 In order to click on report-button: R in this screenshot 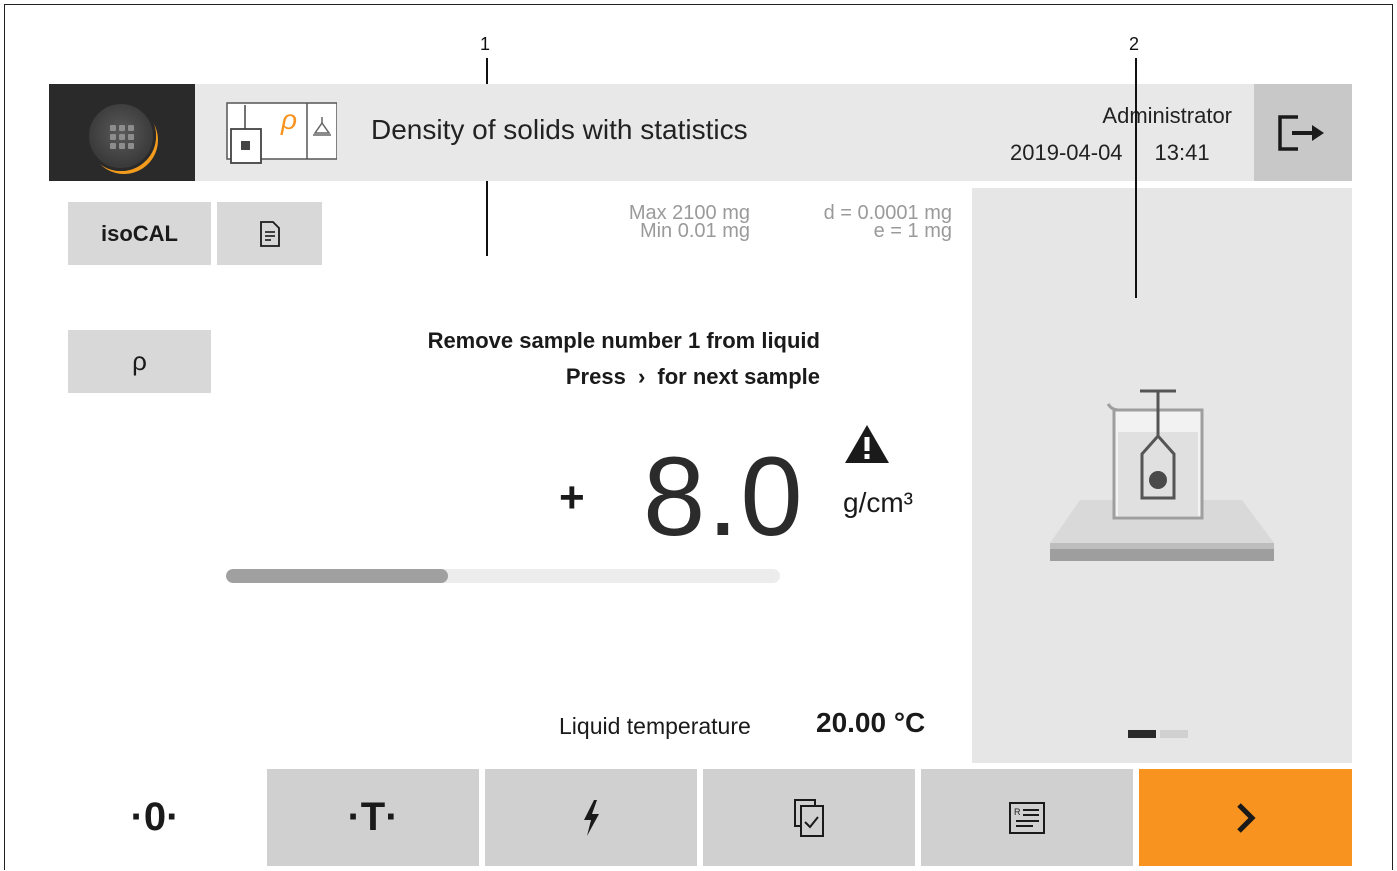, I will do `click(1027, 817)`.